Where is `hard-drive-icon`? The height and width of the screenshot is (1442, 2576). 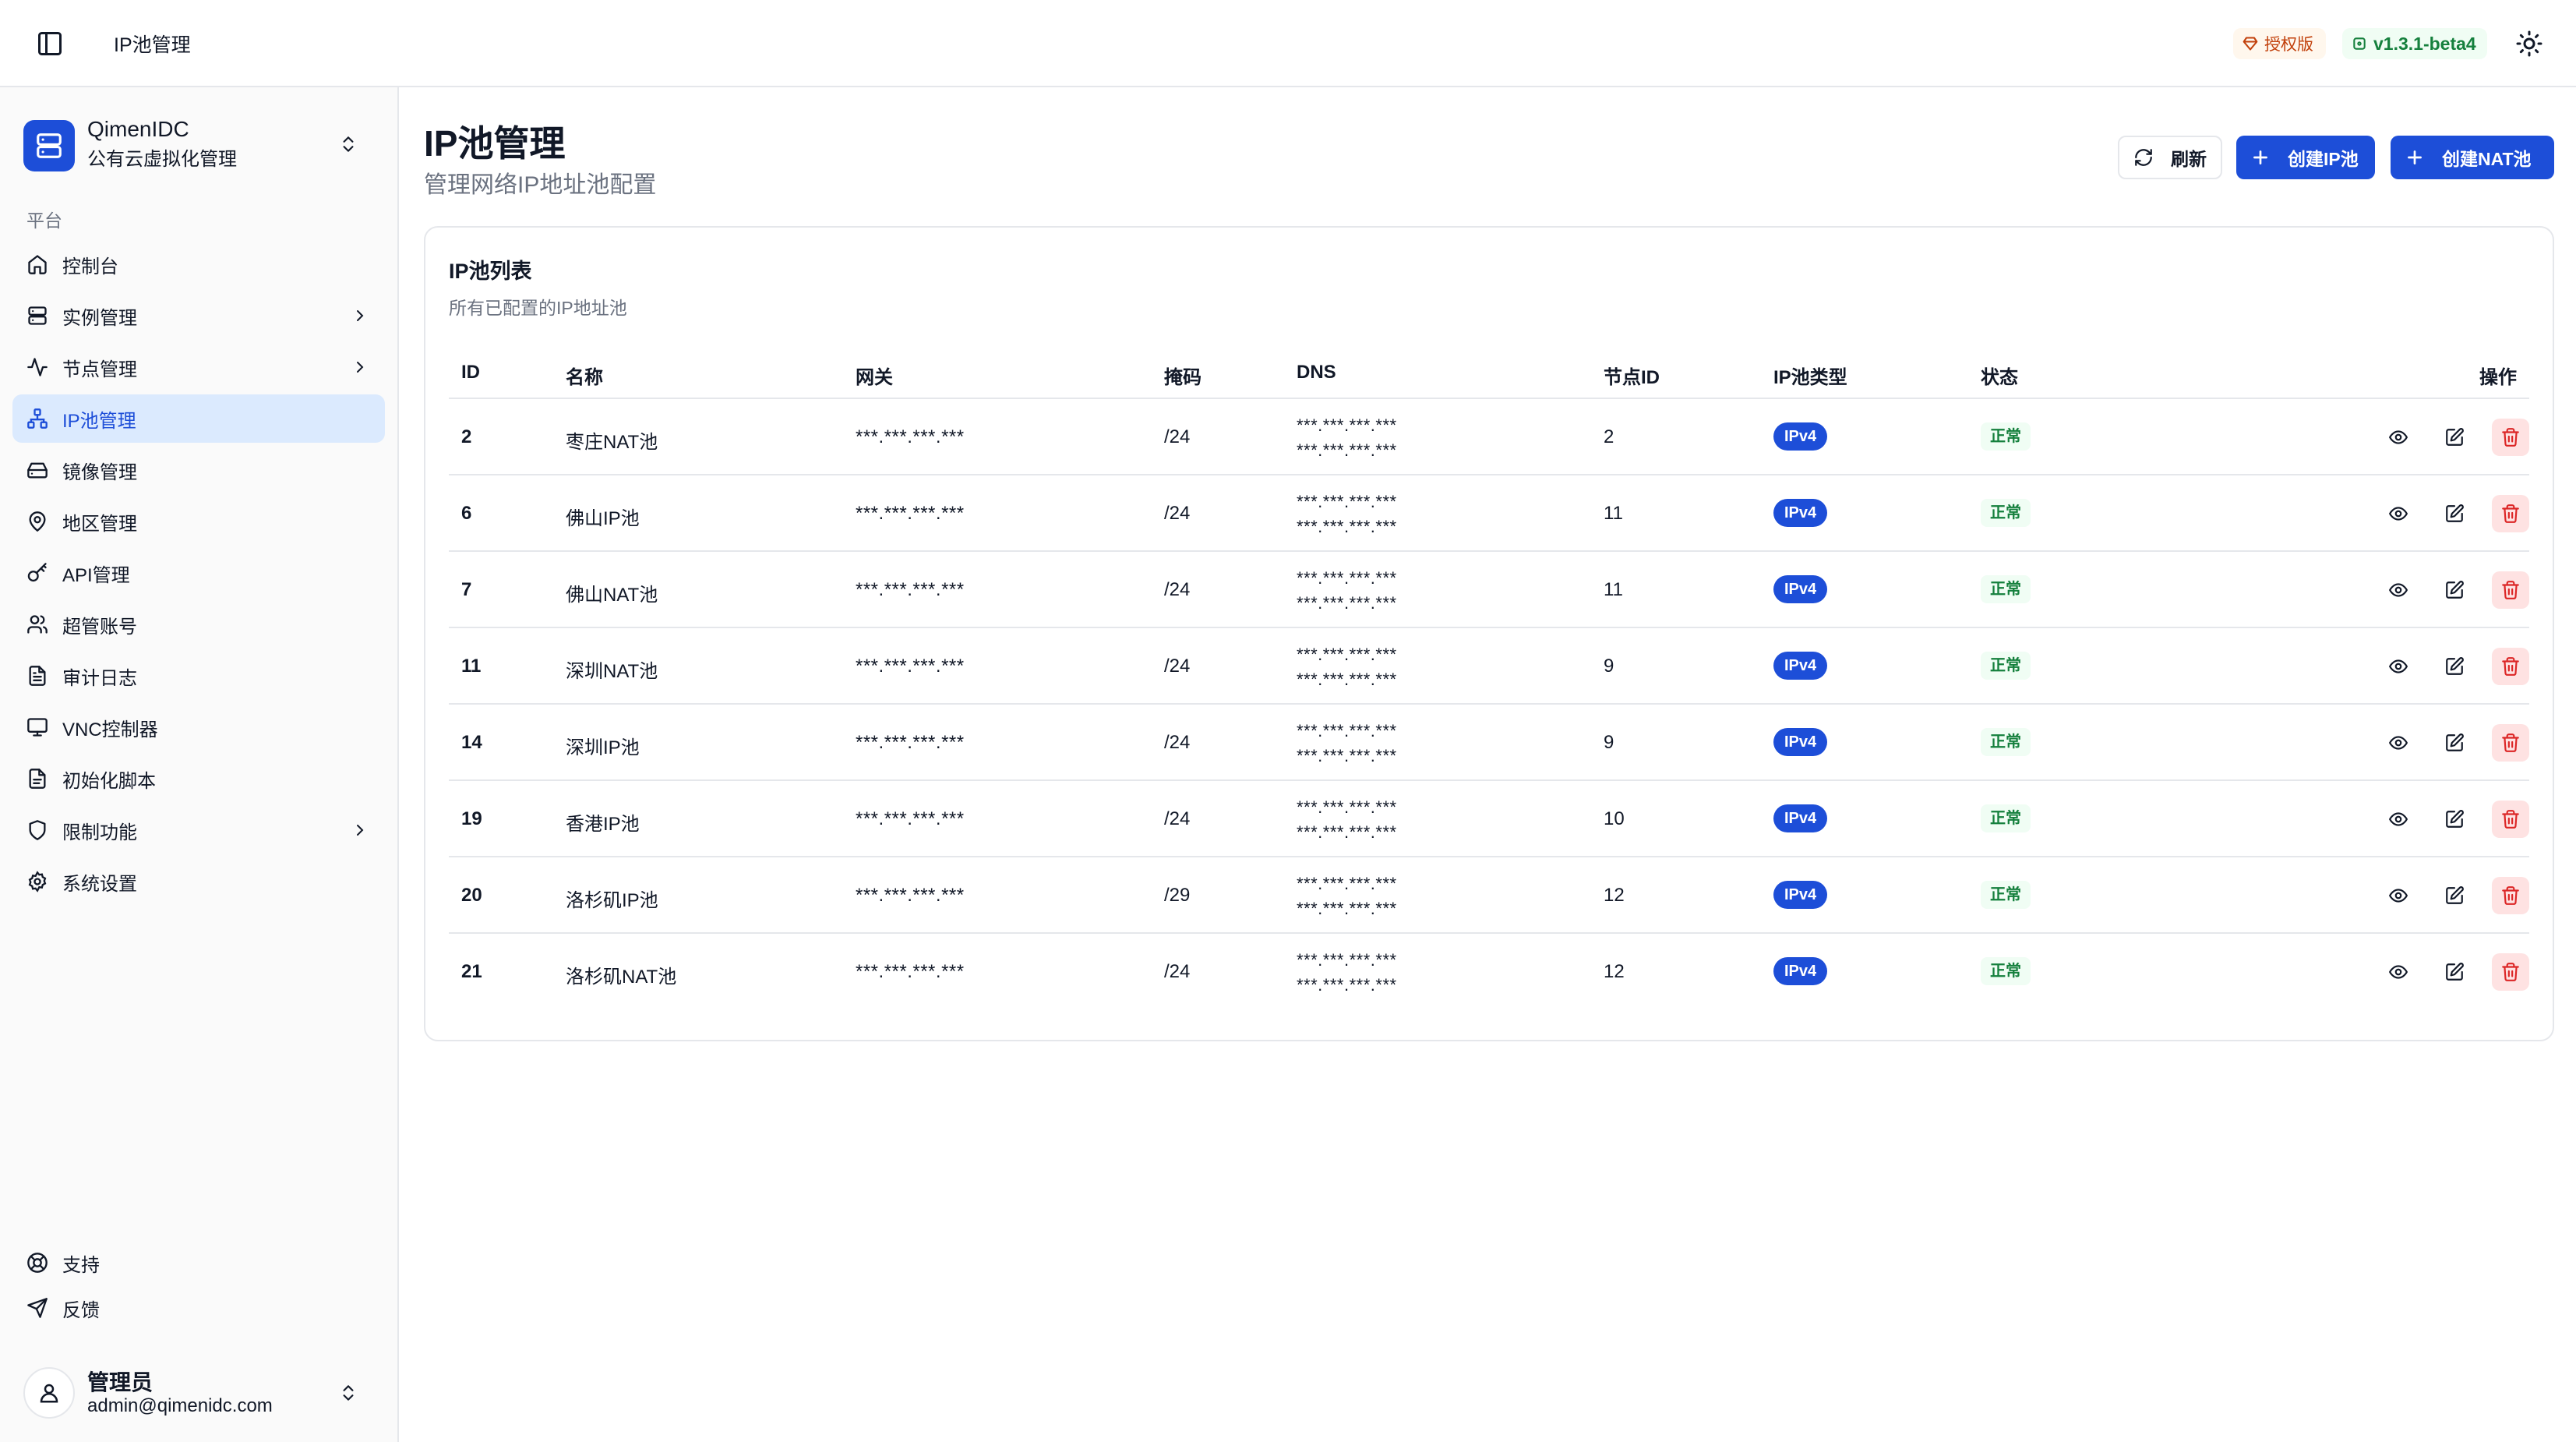 hard-drive-icon is located at coordinates (37, 470).